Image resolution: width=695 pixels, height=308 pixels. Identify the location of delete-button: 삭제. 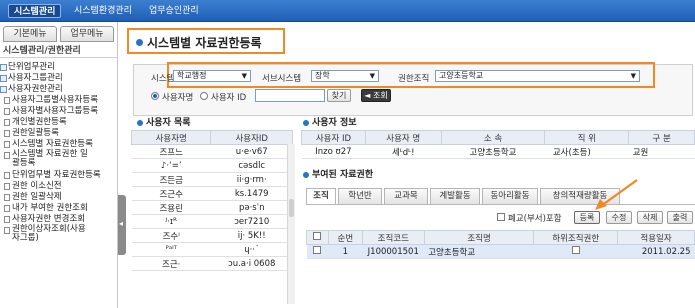
(650, 217).